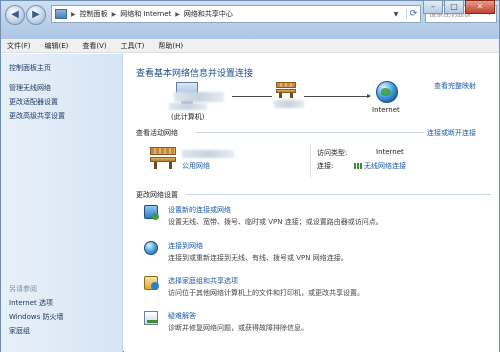 The width and height of the screenshot is (500, 352). I want to click on page-title: 查看基本网络信息并设置连接, so click(195, 74).